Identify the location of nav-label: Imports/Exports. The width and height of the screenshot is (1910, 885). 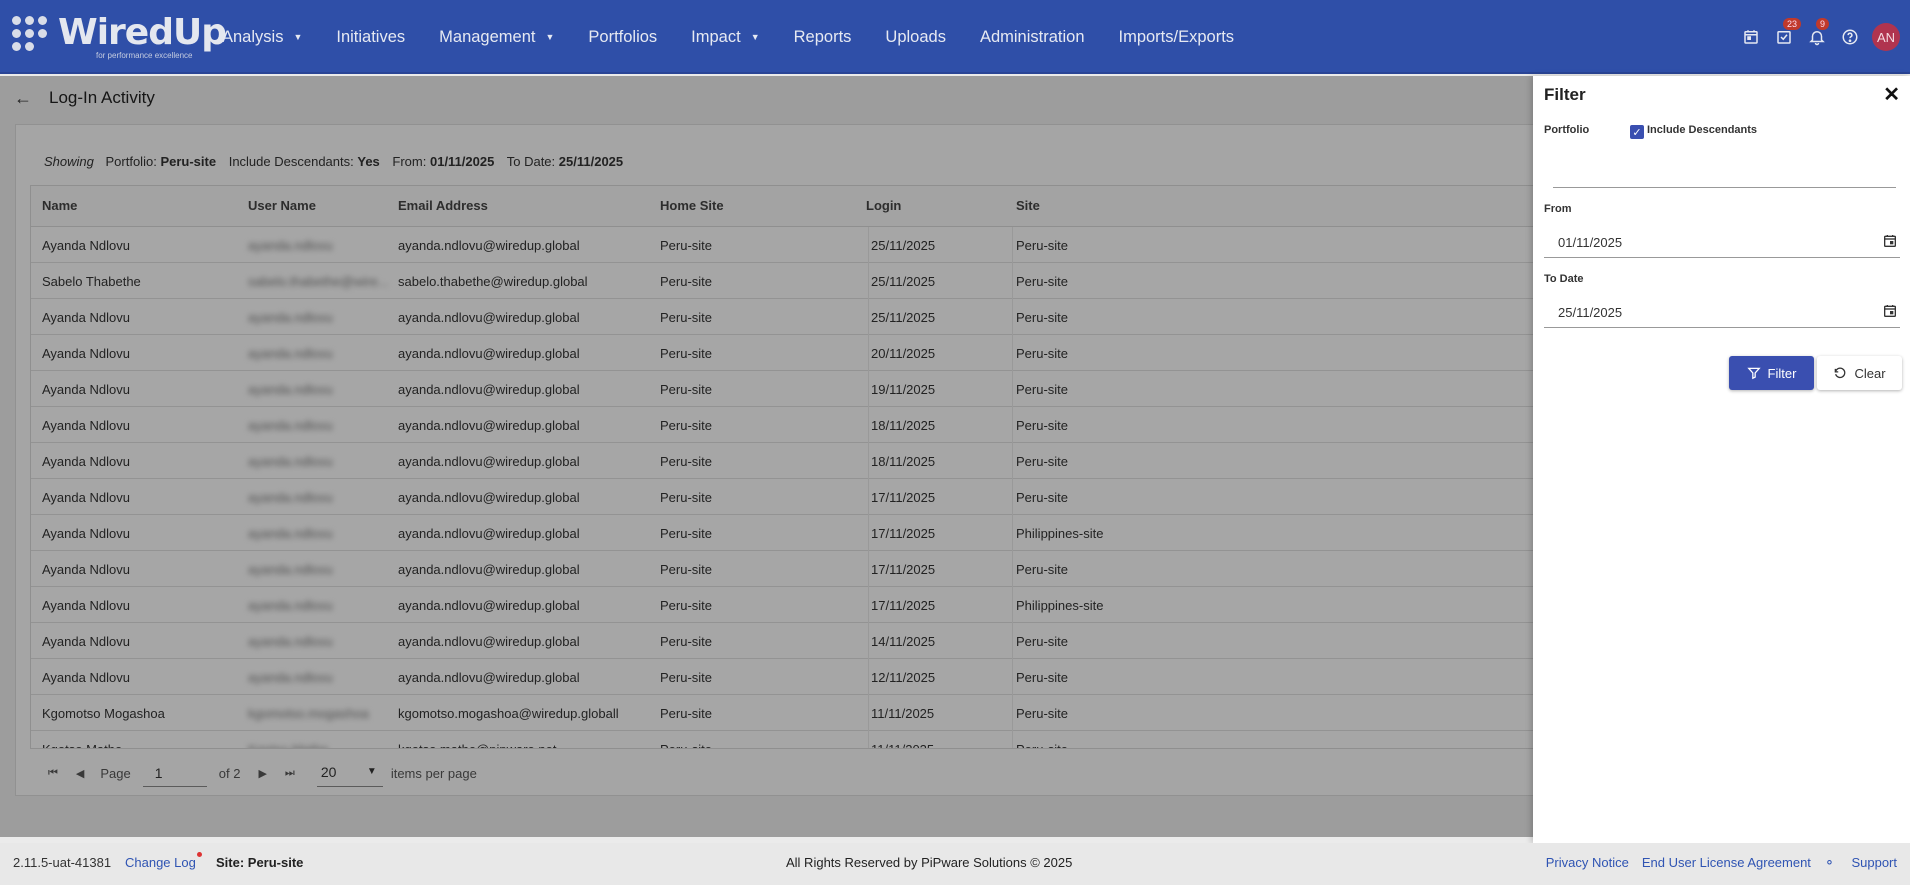
(1176, 36).